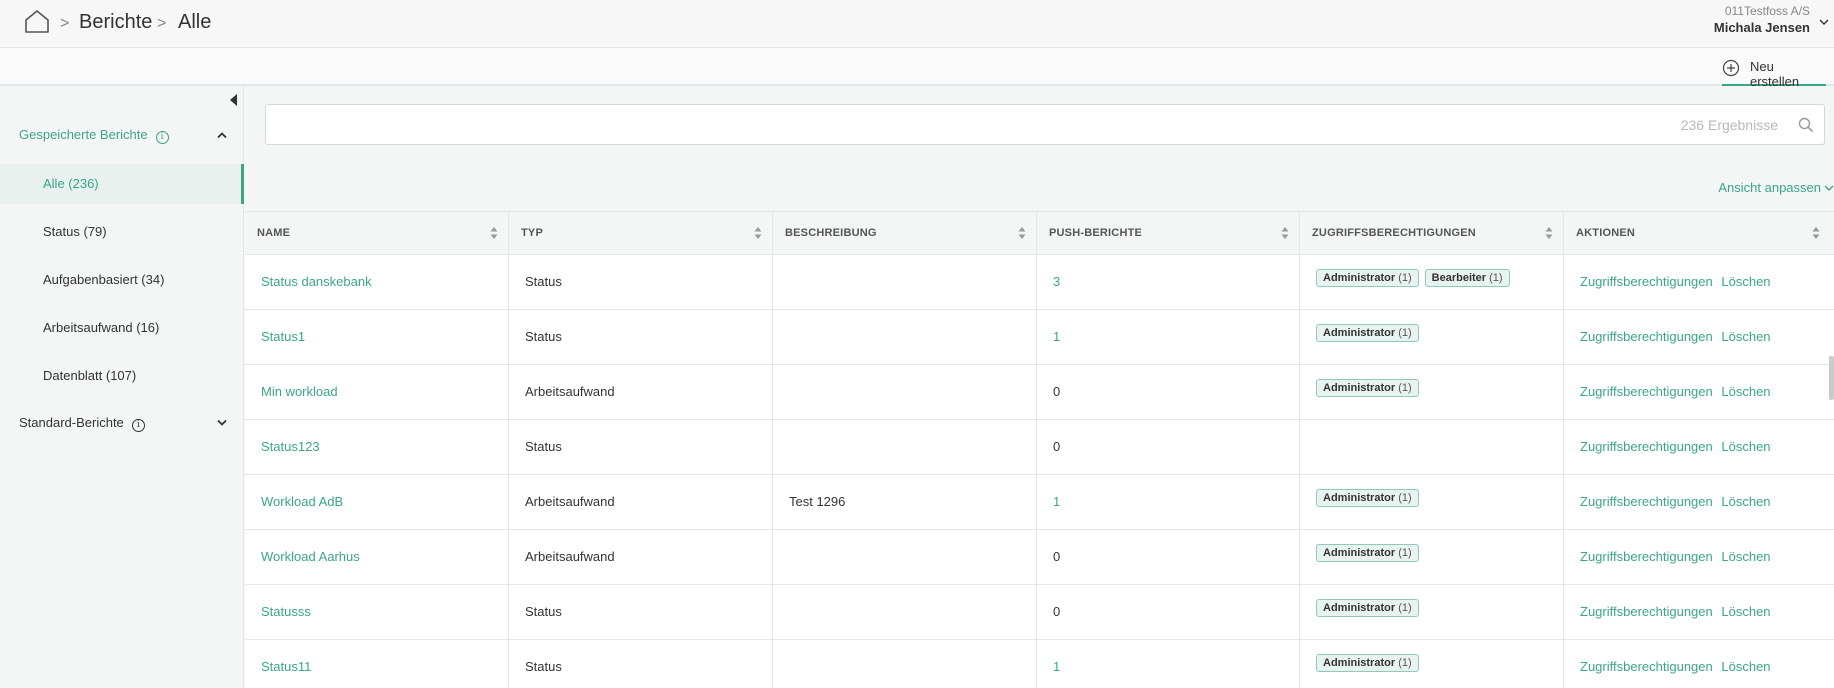  I want to click on search-icon, so click(1806, 125).